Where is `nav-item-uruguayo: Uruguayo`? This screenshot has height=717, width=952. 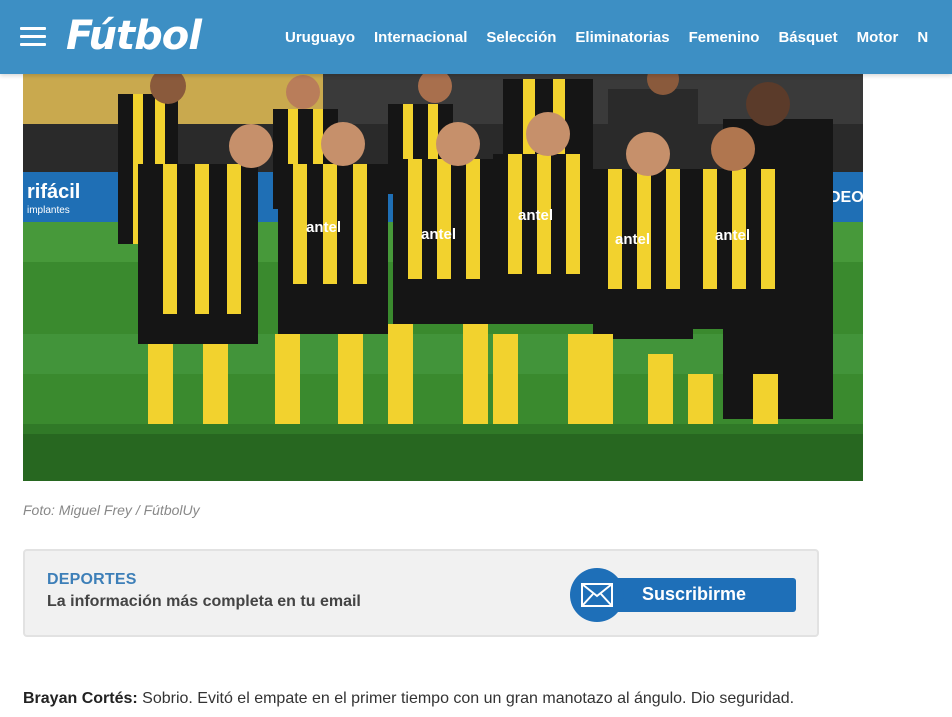 nav-item-uruguayo: Uruguayo is located at coordinates (320, 37).